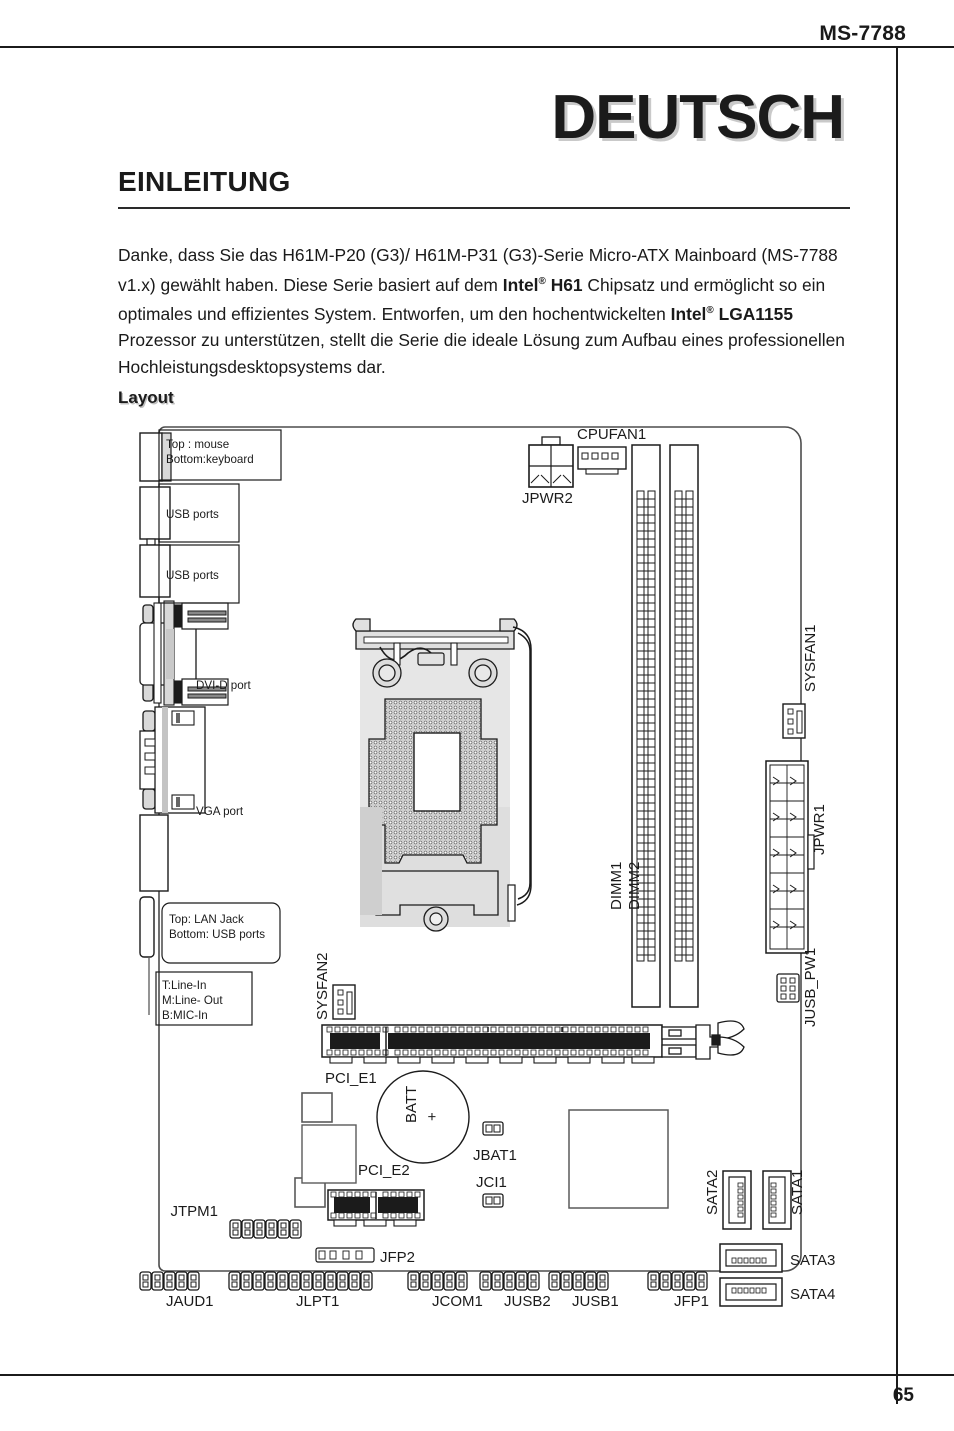 The image size is (954, 1431). What do you see at coordinates (527, 1301) in the screenshot?
I see `label-jusb2: JUSB2` at bounding box center [527, 1301].